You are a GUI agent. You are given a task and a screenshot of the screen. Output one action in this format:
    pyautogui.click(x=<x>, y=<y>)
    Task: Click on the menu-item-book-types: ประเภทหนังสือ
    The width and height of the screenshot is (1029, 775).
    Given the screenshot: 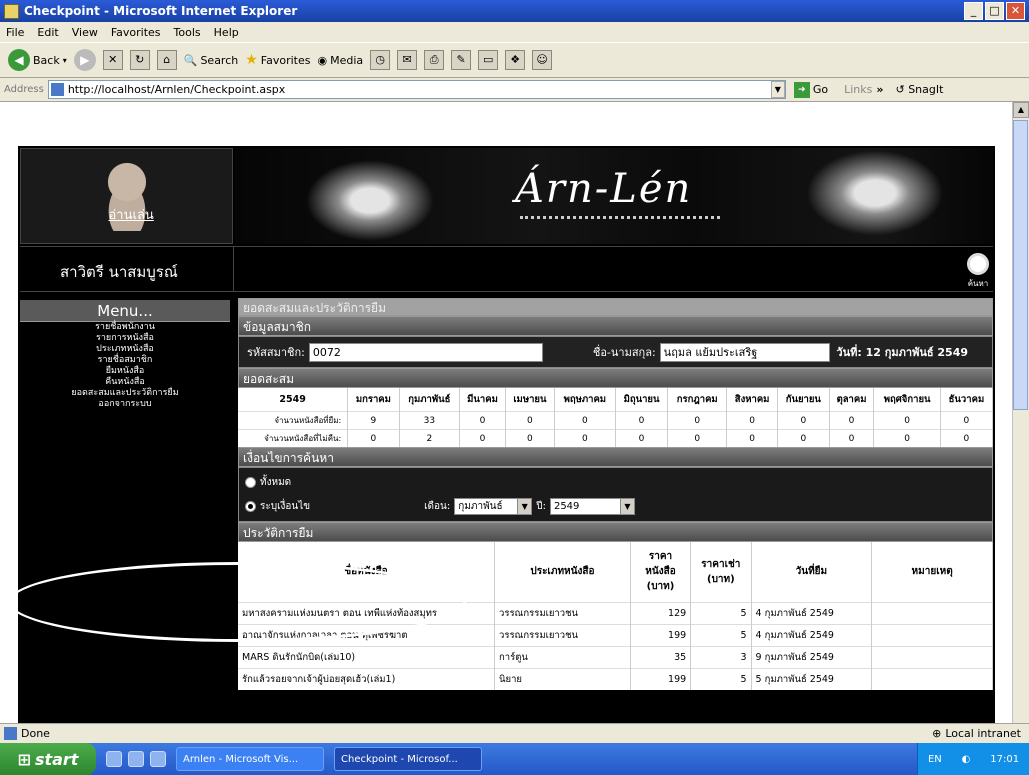 What is the action you would take?
    pyautogui.click(x=125, y=349)
    